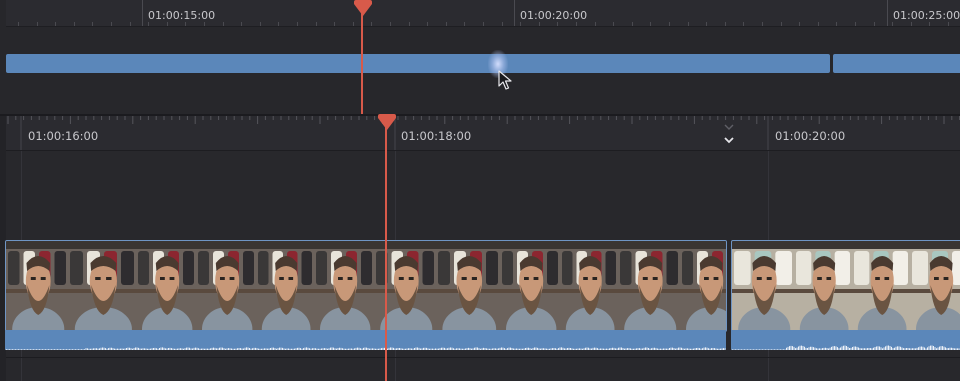 The height and width of the screenshot is (381, 960). I want to click on upper-time-ruler: 01:00:15:00 01:00:20:00 01:00:25:00, so click(483, 13).